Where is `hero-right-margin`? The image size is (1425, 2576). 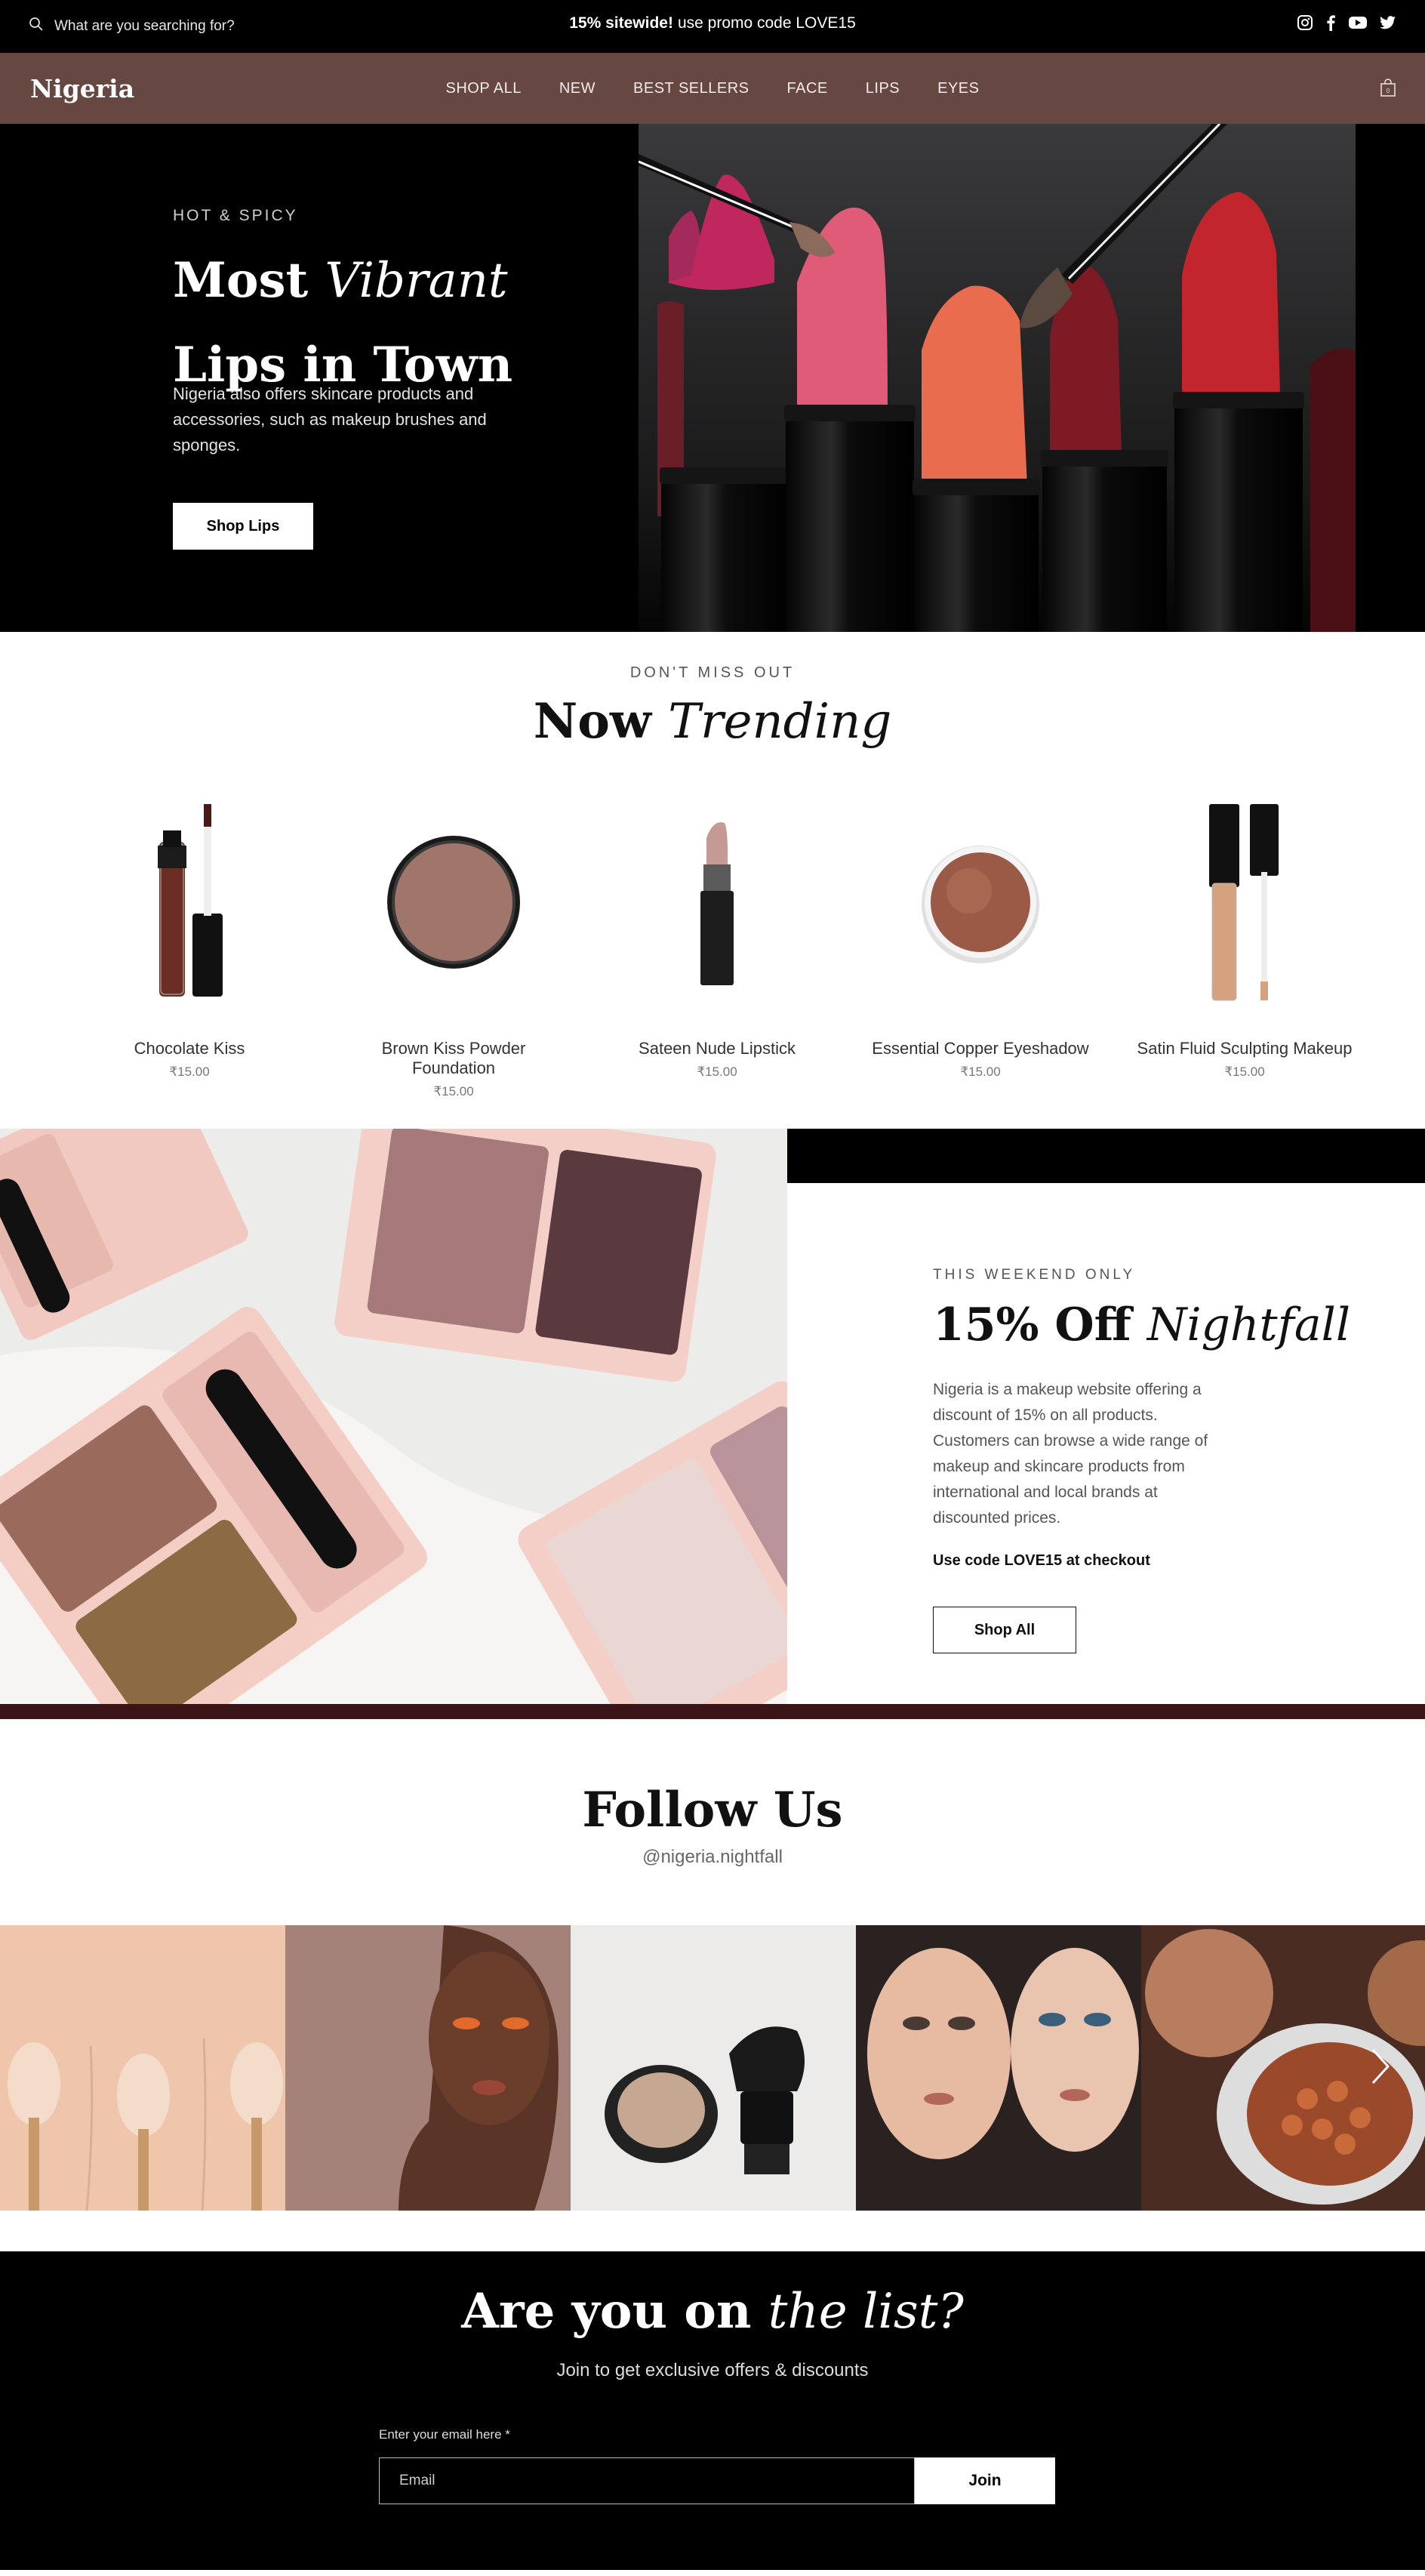 hero-right-margin is located at coordinates (1390, 378).